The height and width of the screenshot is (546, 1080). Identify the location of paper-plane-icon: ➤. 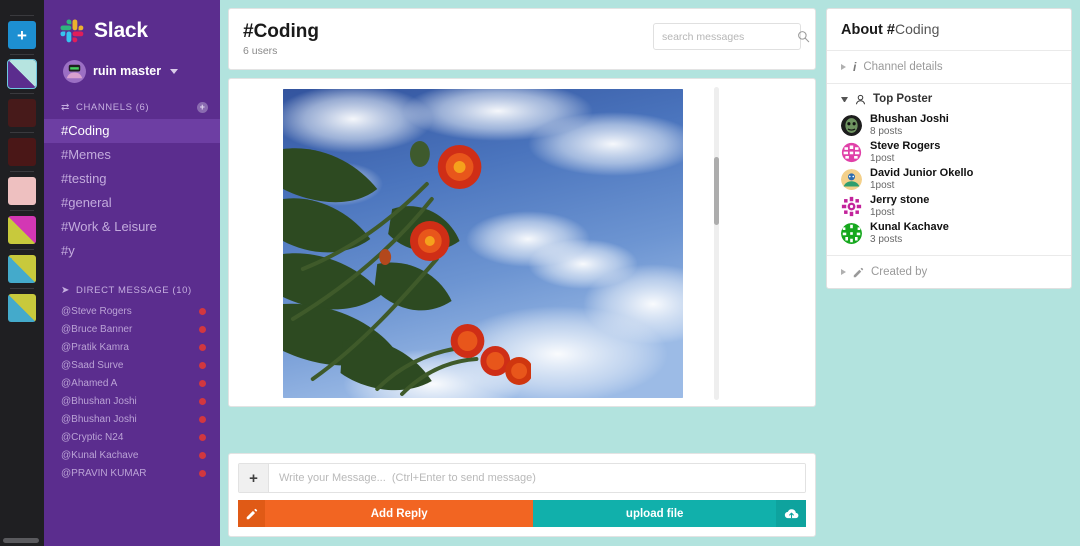
(65, 290).